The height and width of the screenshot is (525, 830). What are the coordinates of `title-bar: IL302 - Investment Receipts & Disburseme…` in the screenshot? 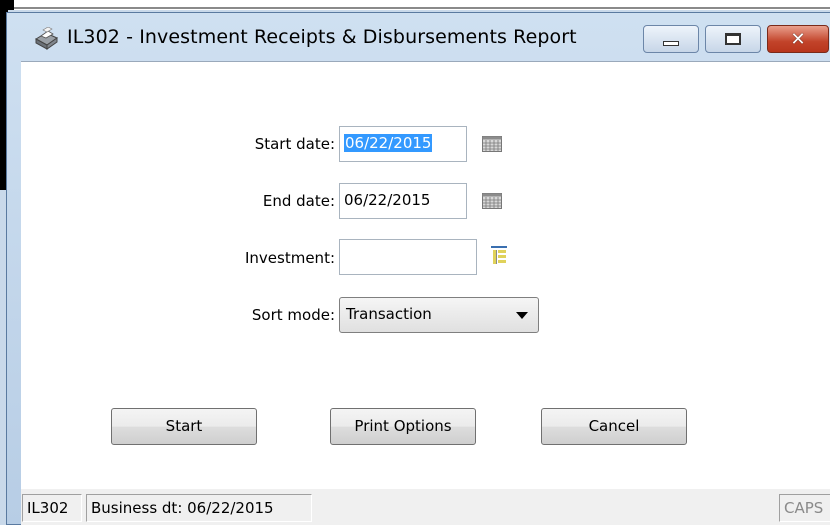 It's located at (418, 37).